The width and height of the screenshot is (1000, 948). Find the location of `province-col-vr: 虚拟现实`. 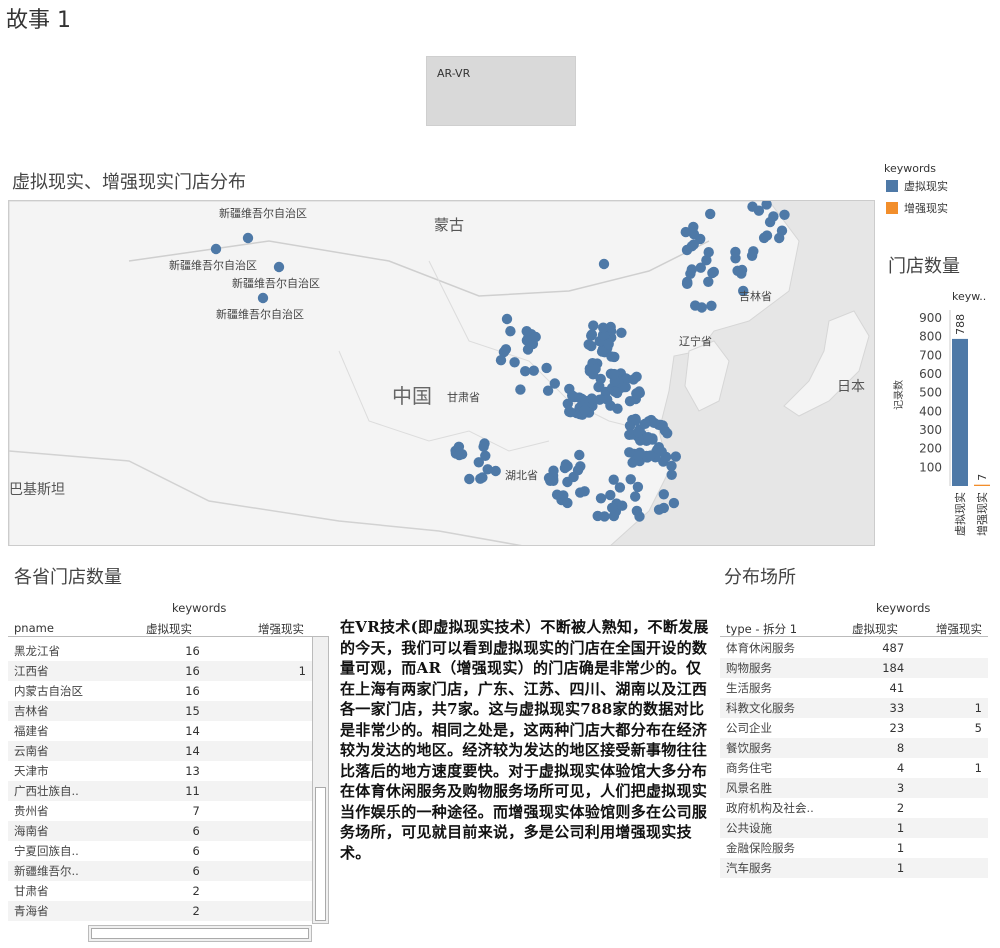

province-col-vr: 虚拟现实 is located at coordinates (169, 629).